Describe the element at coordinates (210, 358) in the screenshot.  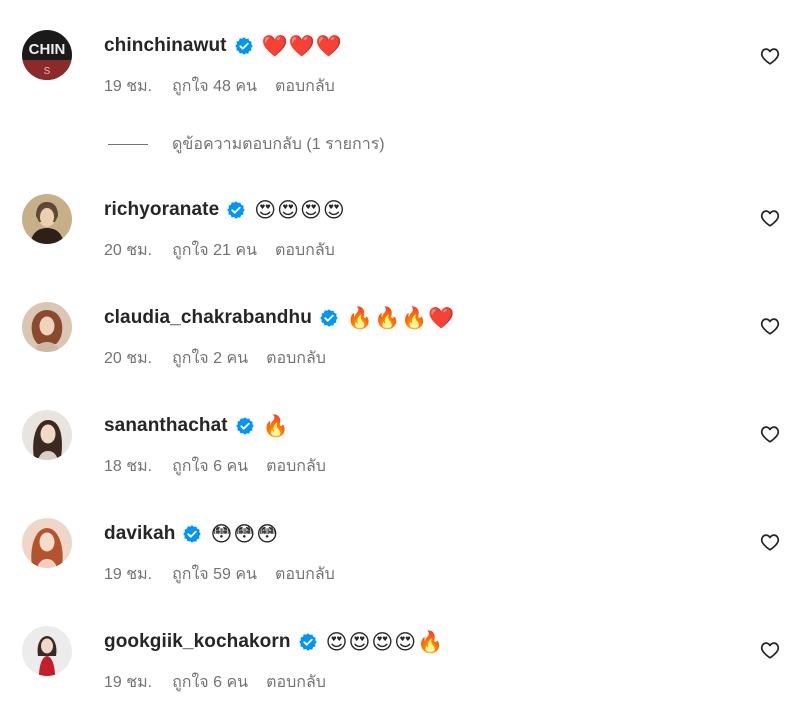
I see `likes-count: ถูกใจ 2 คน` at that location.